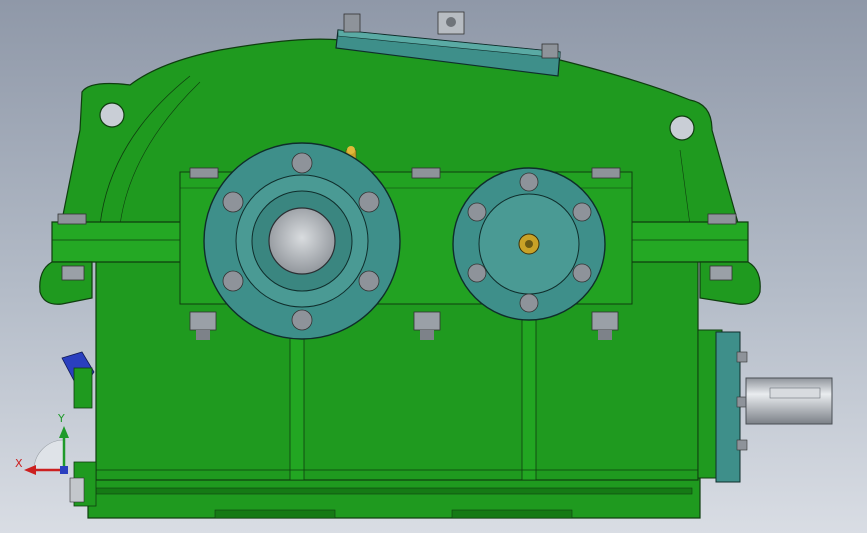 The height and width of the screenshot is (533, 867). What do you see at coordinates (64, 470) in the screenshot?
I see `z-axis-icon` at bounding box center [64, 470].